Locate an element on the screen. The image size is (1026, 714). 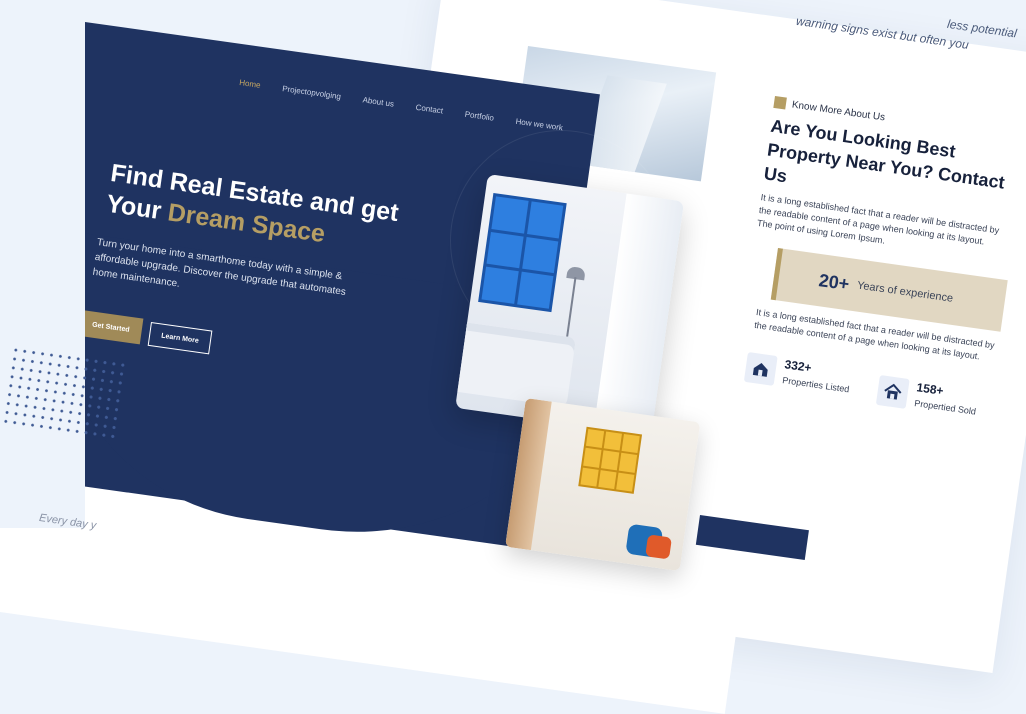
living-room-photo is located at coordinates (570, 305).